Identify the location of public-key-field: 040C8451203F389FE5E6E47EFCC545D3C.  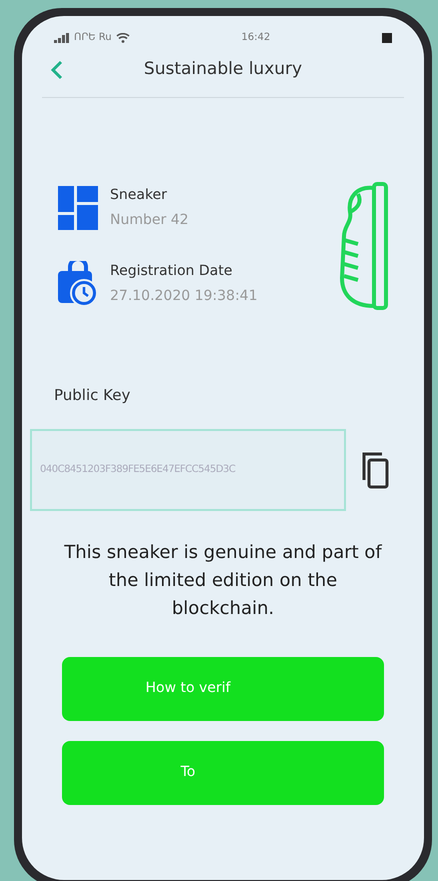
(188, 469).